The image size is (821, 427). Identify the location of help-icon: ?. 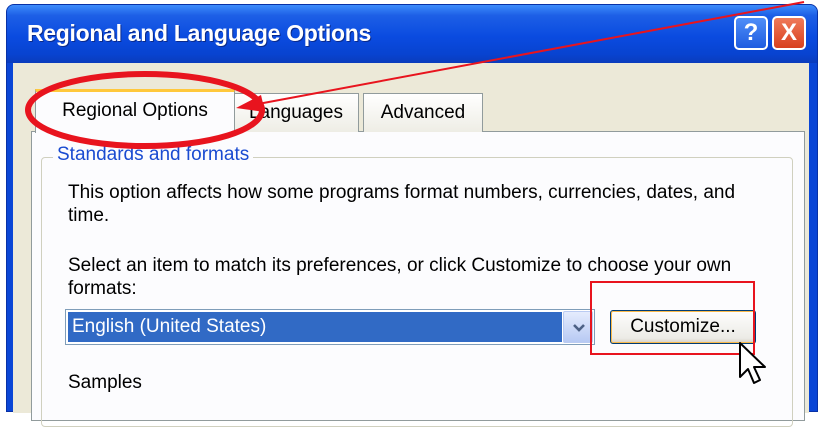
(751, 33).